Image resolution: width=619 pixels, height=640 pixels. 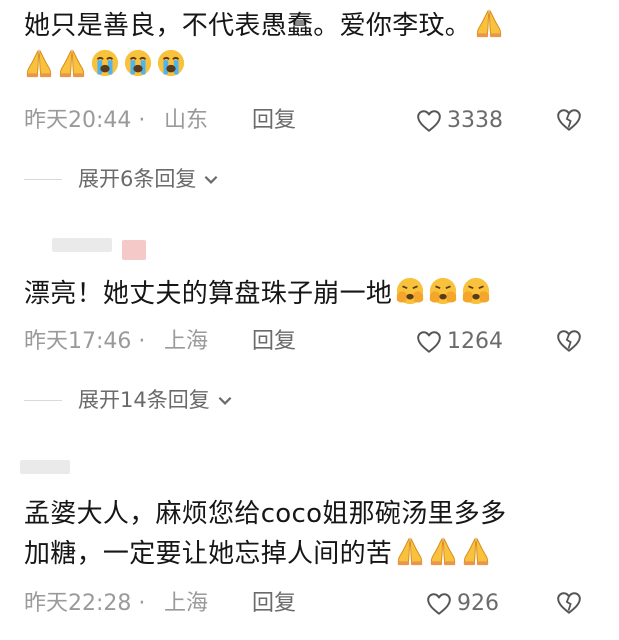 I want to click on comment-meta-3: 昨天22:28 · 上海 回复 926, so click(x=303, y=604).